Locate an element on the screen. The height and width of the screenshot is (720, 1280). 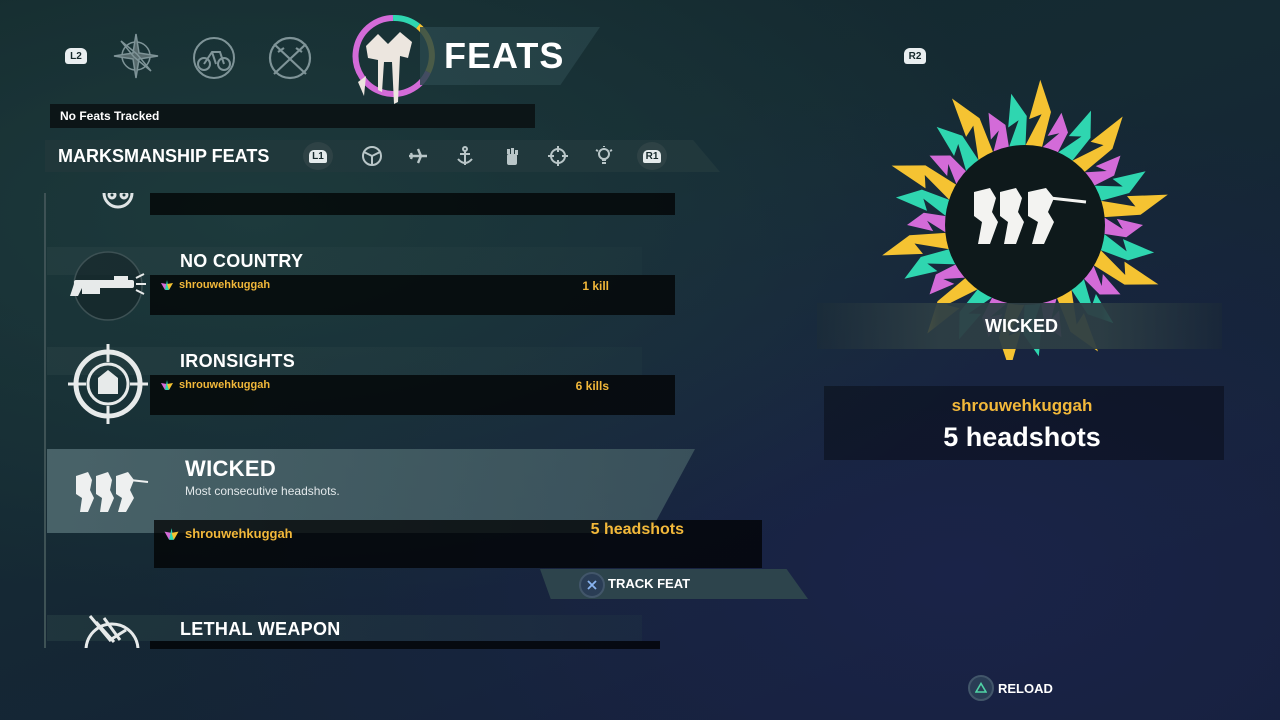
feat-name: IRONSIGHTS is located at coordinates (238, 361).